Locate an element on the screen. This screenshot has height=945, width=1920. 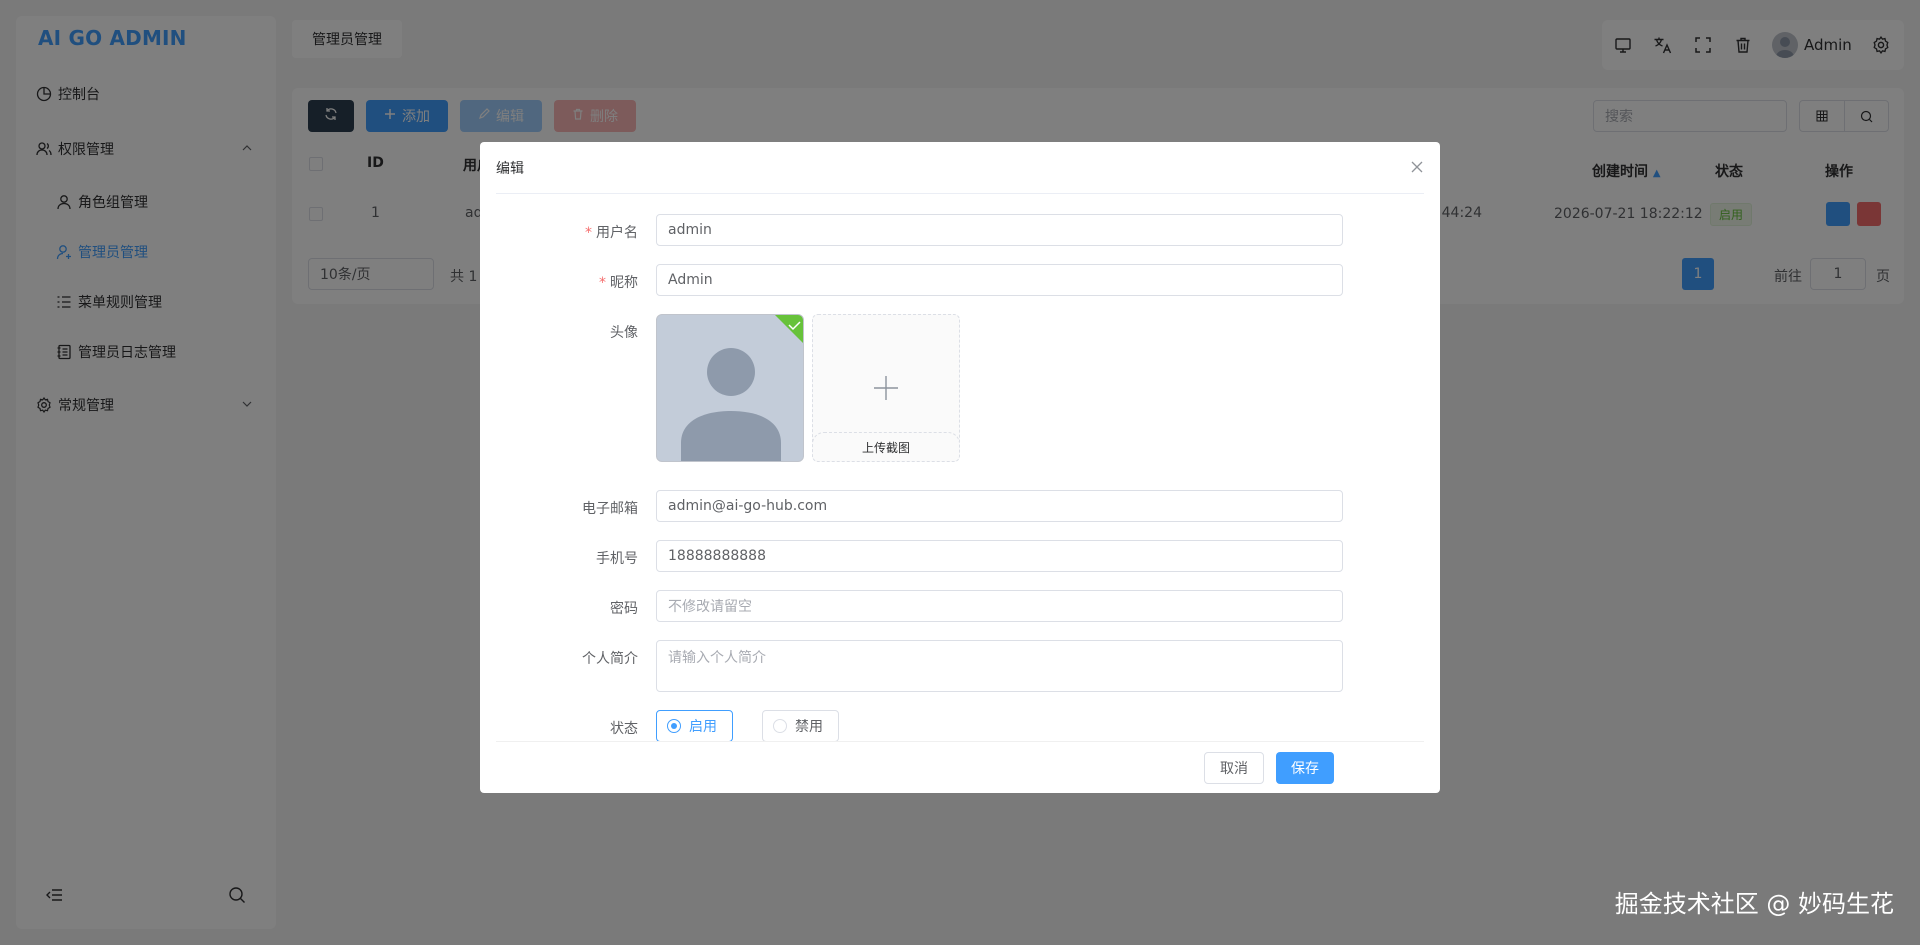
watermark: 掘金技术社区 @ 妙码生花 is located at coordinates (1754, 904).